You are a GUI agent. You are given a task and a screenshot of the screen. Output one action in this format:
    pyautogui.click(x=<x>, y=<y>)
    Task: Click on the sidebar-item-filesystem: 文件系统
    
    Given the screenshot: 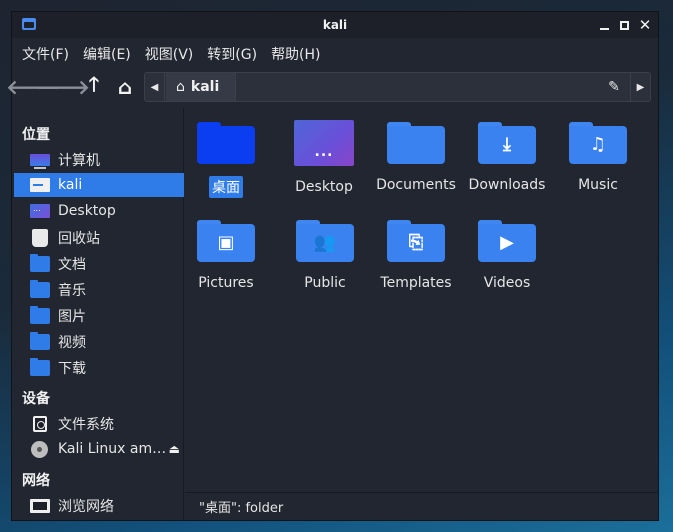 What is the action you would take?
    pyautogui.click(x=99, y=424)
    